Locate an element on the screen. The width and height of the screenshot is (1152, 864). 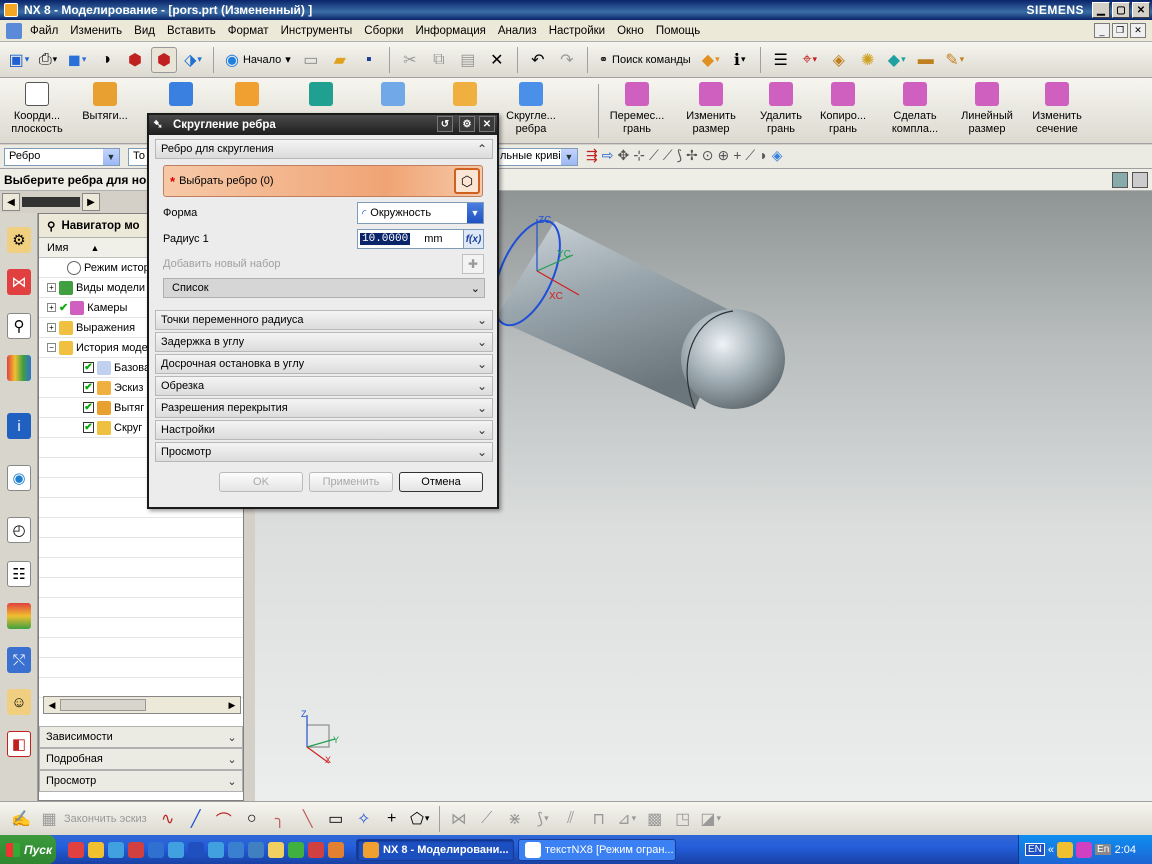
folder-icon is located at coordinates (276, 849).